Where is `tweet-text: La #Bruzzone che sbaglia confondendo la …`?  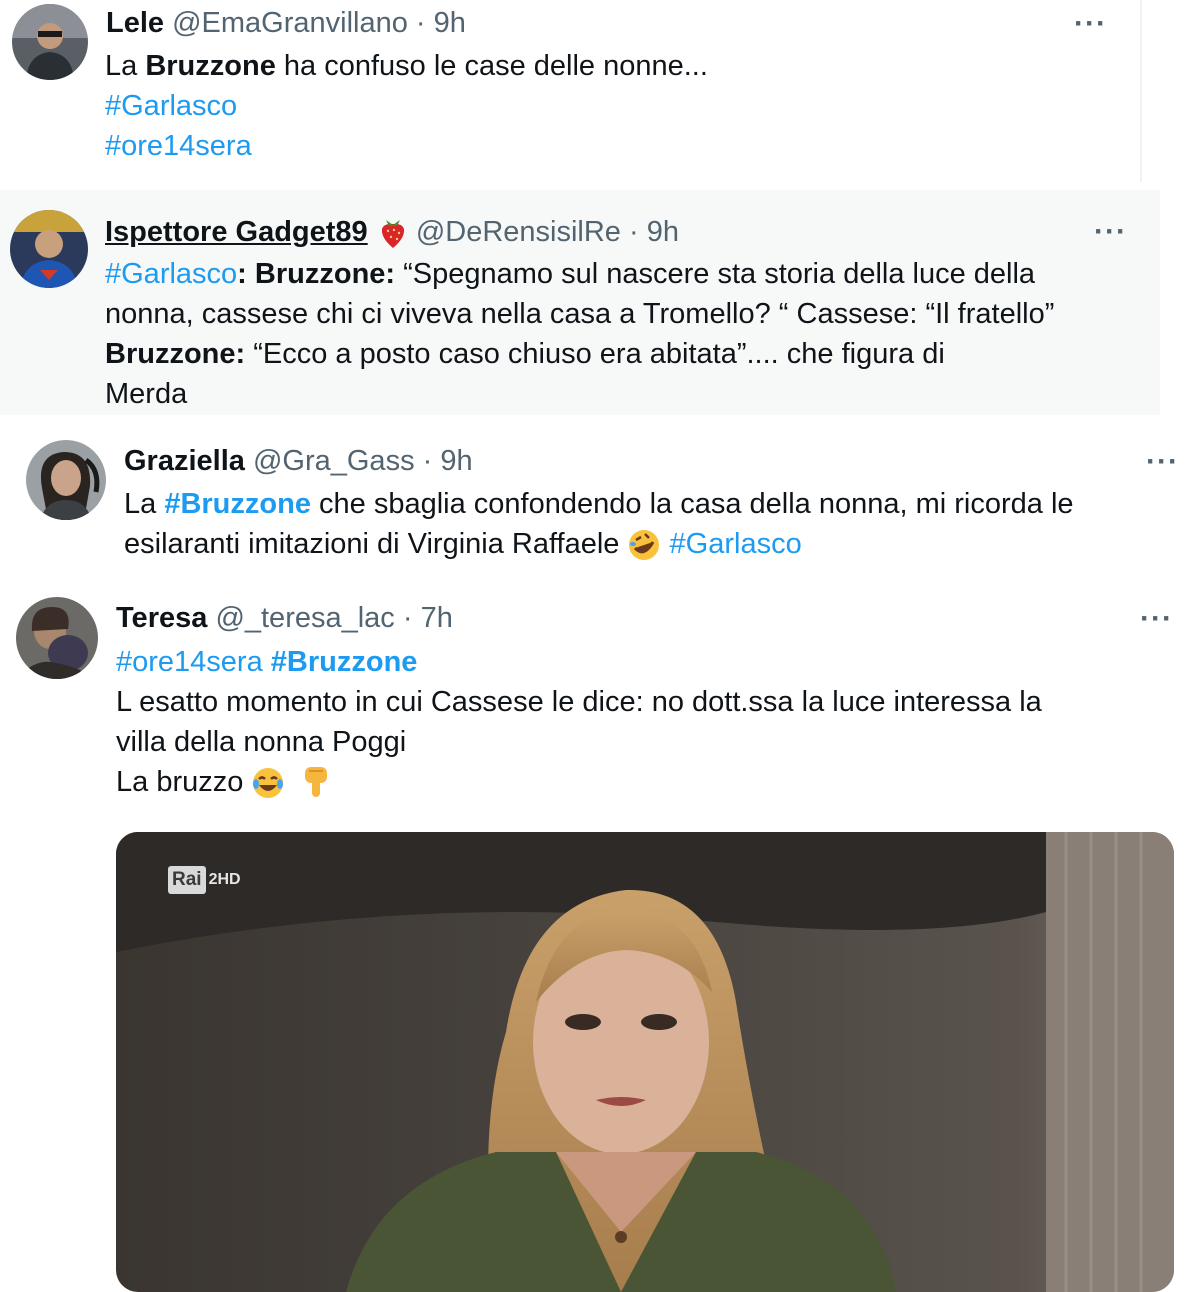
tweet-text: La #Bruzzone che sbaglia confondendo la … is located at coordinates (654, 524).